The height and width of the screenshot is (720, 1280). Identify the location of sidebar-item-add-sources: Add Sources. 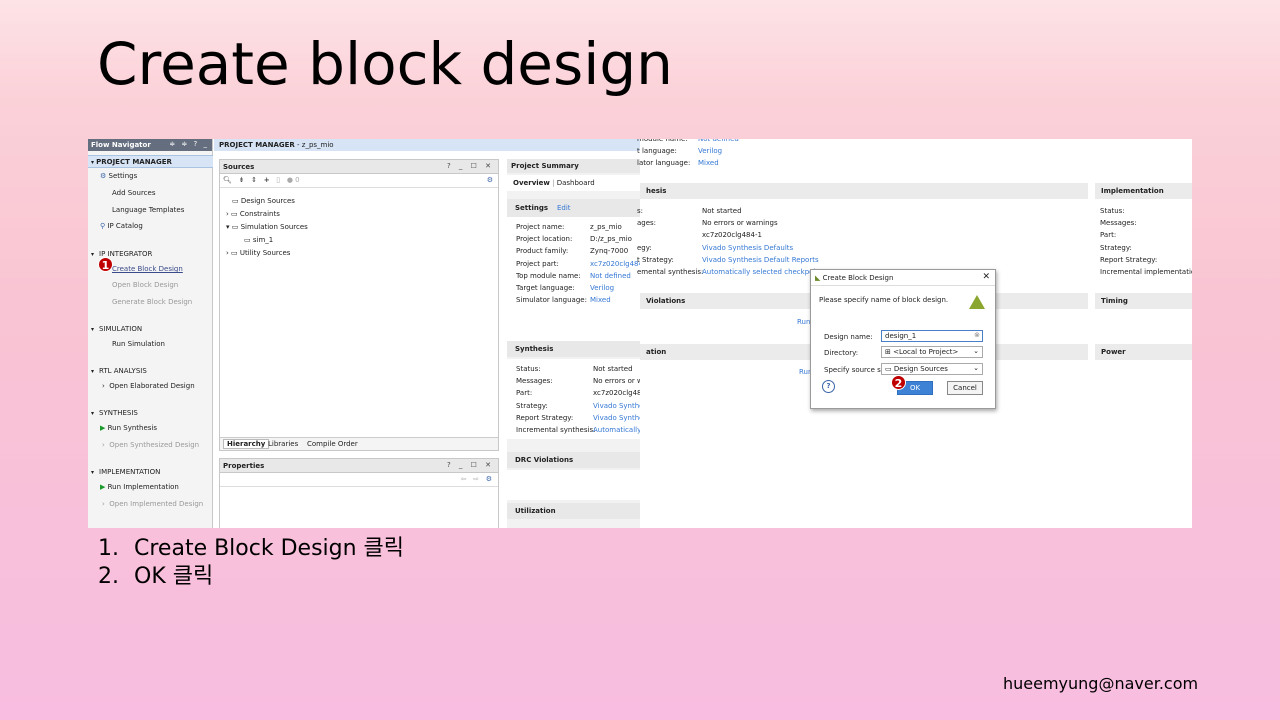
(133, 193).